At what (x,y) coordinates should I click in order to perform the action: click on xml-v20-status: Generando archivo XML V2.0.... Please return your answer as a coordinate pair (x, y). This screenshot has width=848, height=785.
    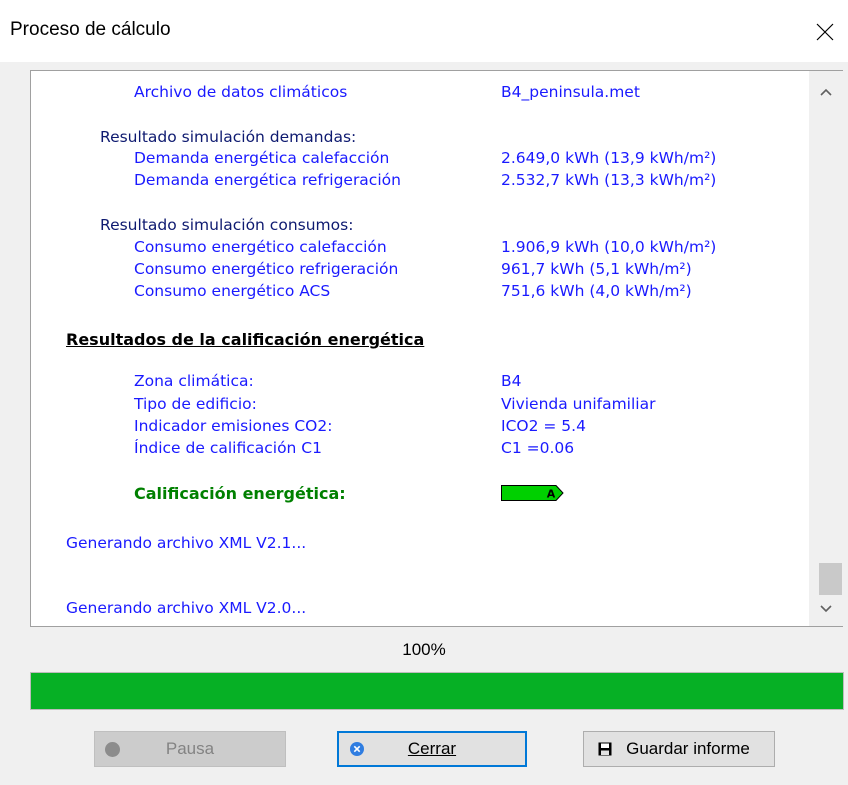
    Looking at the image, I should click on (186, 608).